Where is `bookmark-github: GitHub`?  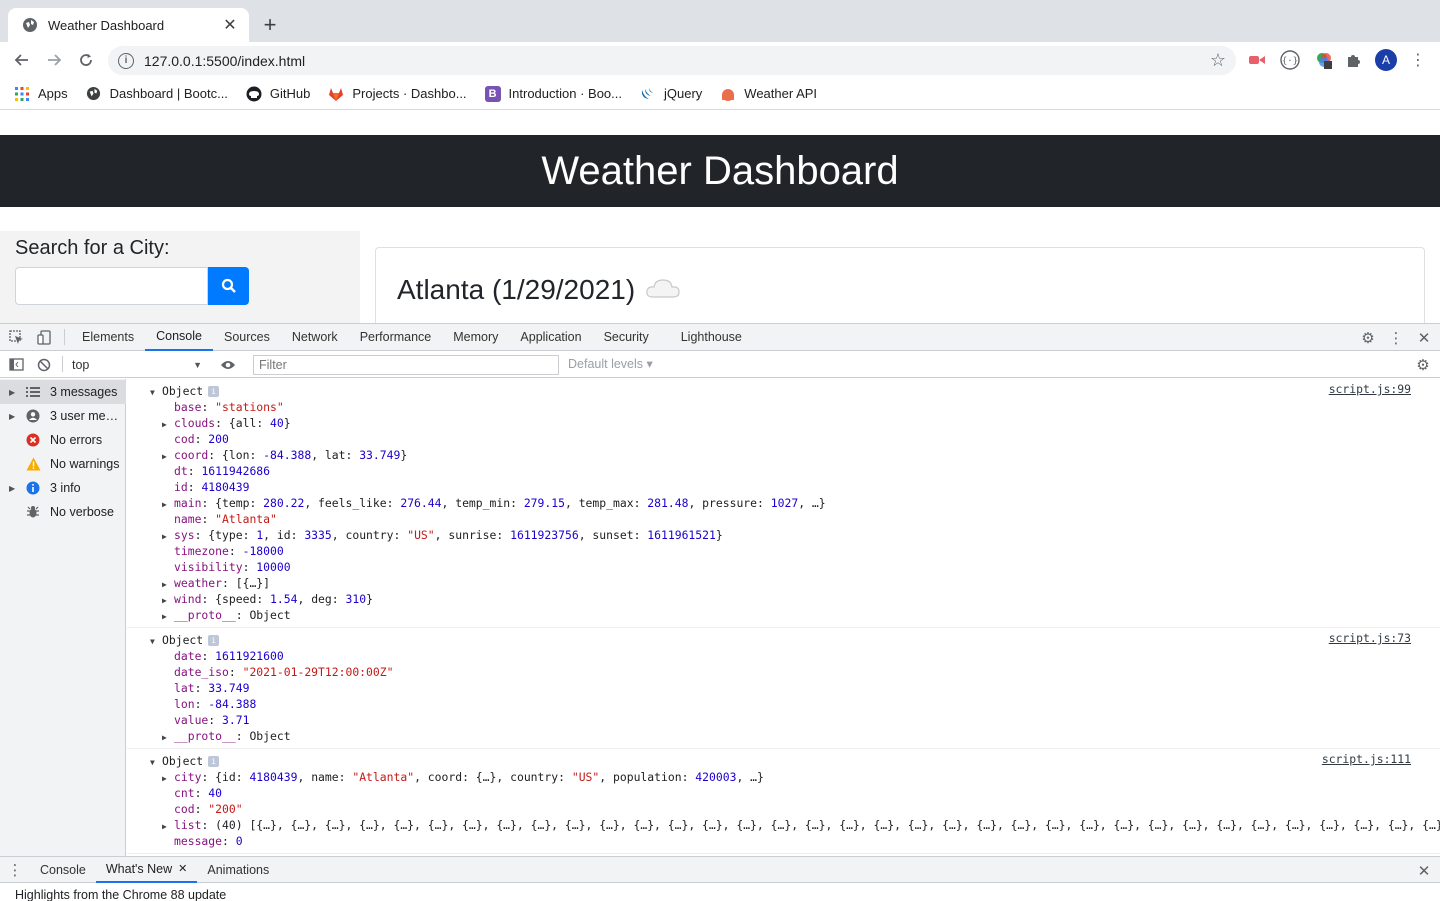
bookmark-github: GitHub is located at coordinates (278, 94).